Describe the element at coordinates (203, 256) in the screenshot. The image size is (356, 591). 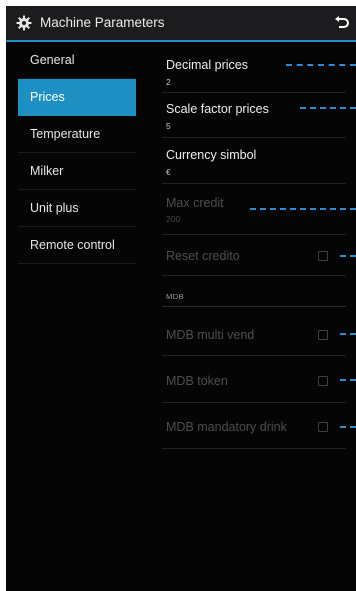
I see `setting-label: Reset credito` at that location.